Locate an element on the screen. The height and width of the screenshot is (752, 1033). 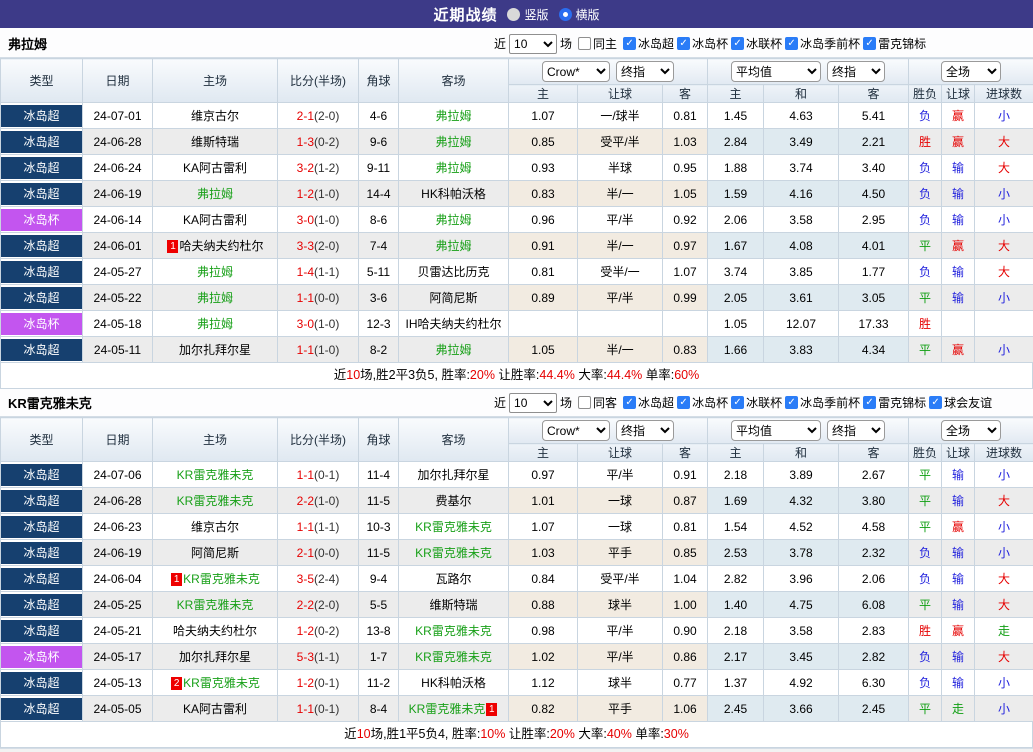
score-cell: 5-3(1-1) is located at coordinates (318, 657).